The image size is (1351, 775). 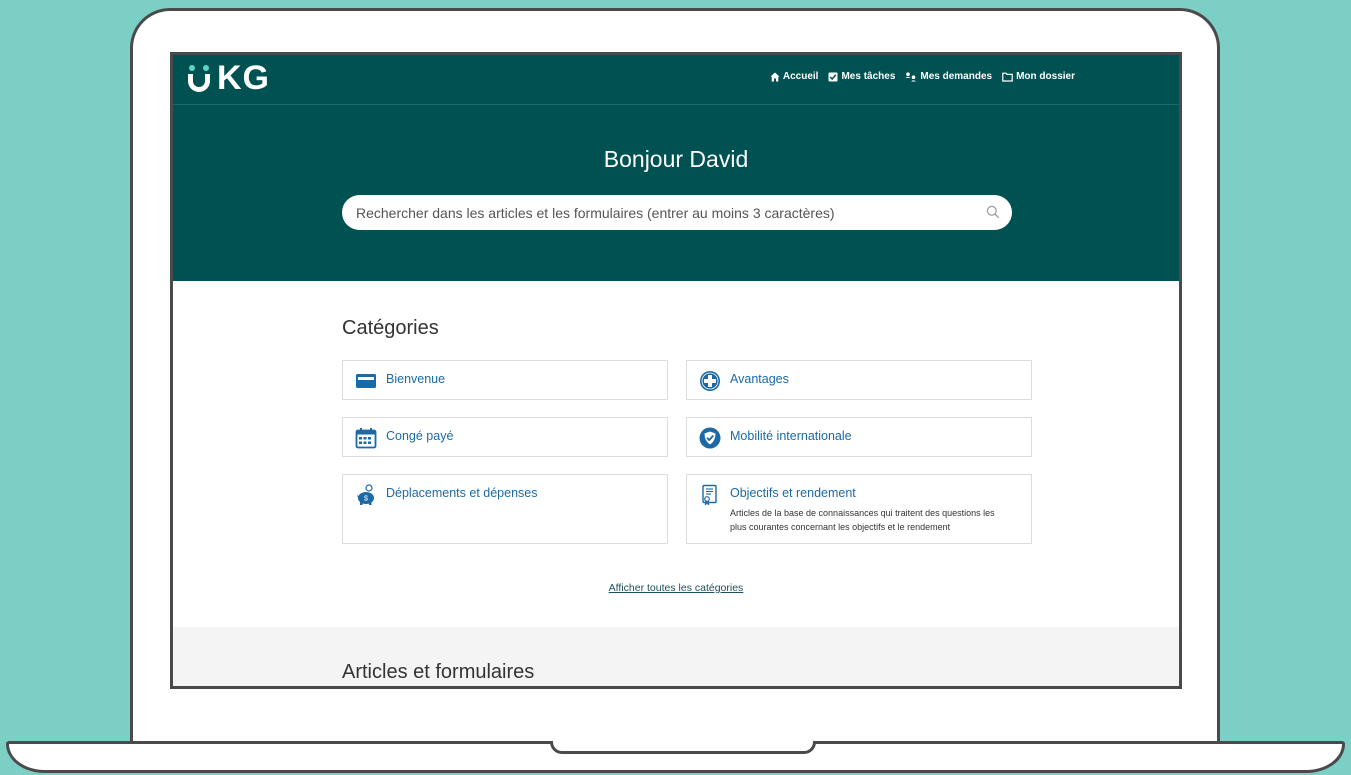 I want to click on view-all-categories-link: Afficher toutes les catégories, so click(x=676, y=588).